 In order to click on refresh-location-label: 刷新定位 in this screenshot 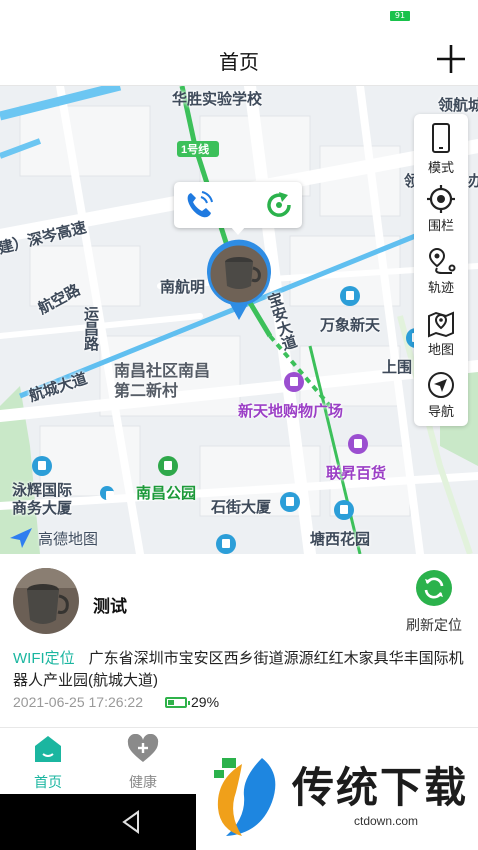, I will do `click(434, 625)`.